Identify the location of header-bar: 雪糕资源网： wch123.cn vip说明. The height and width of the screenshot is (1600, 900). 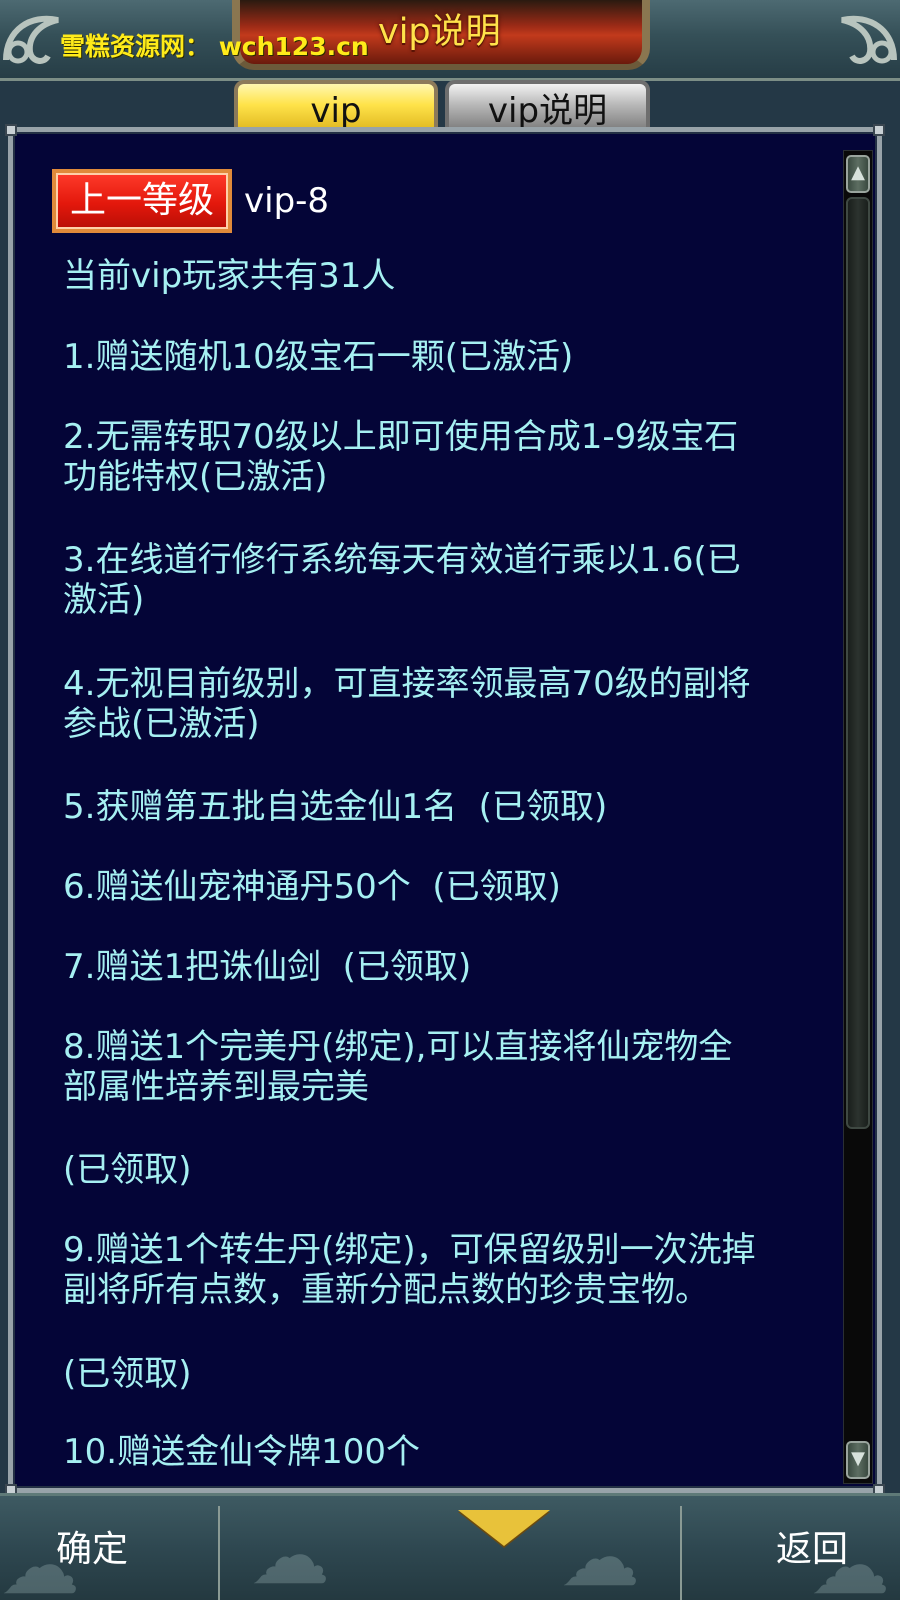
(450, 40).